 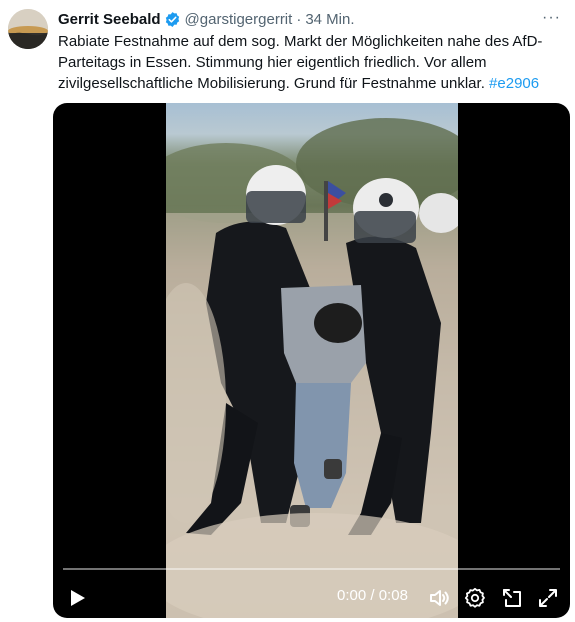 I want to click on settings-icon, so click(x=475, y=598).